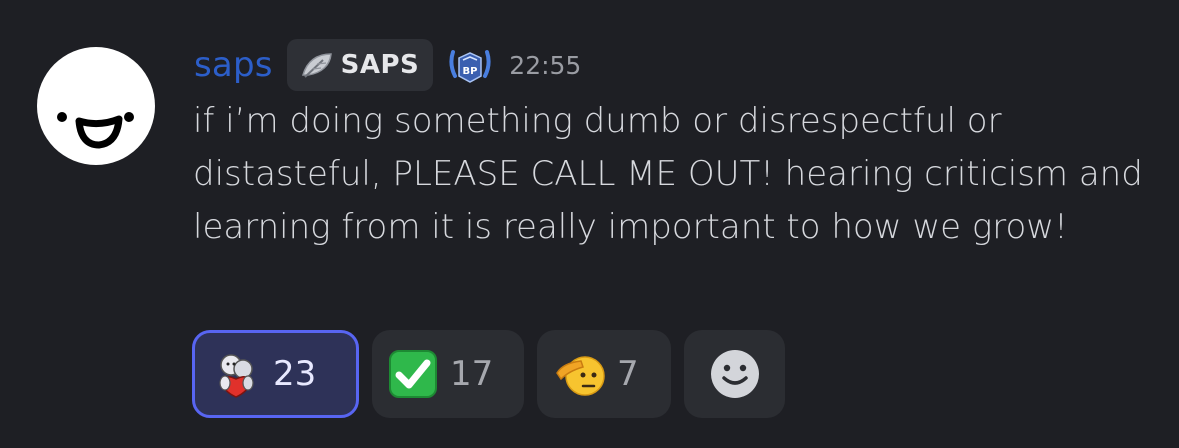 The width and height of the screenshot is (1179, 448). Describe the element at coordinates (316, 65) in the screenshot. I see `feather-icon` at that location.